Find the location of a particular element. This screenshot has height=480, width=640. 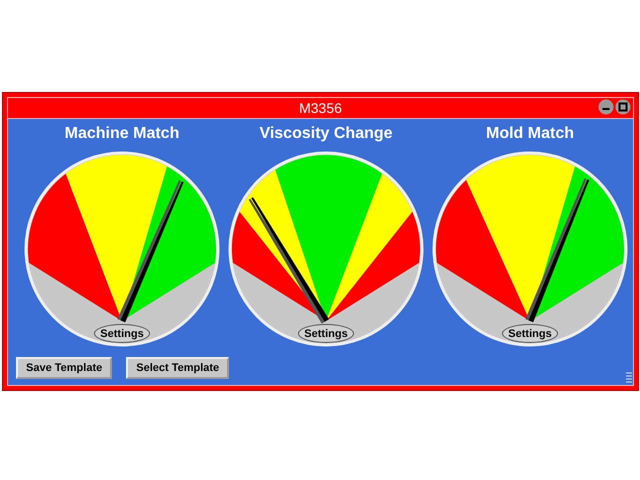

gauge-title: Viscosity Change is located at coordinates (326, 134).